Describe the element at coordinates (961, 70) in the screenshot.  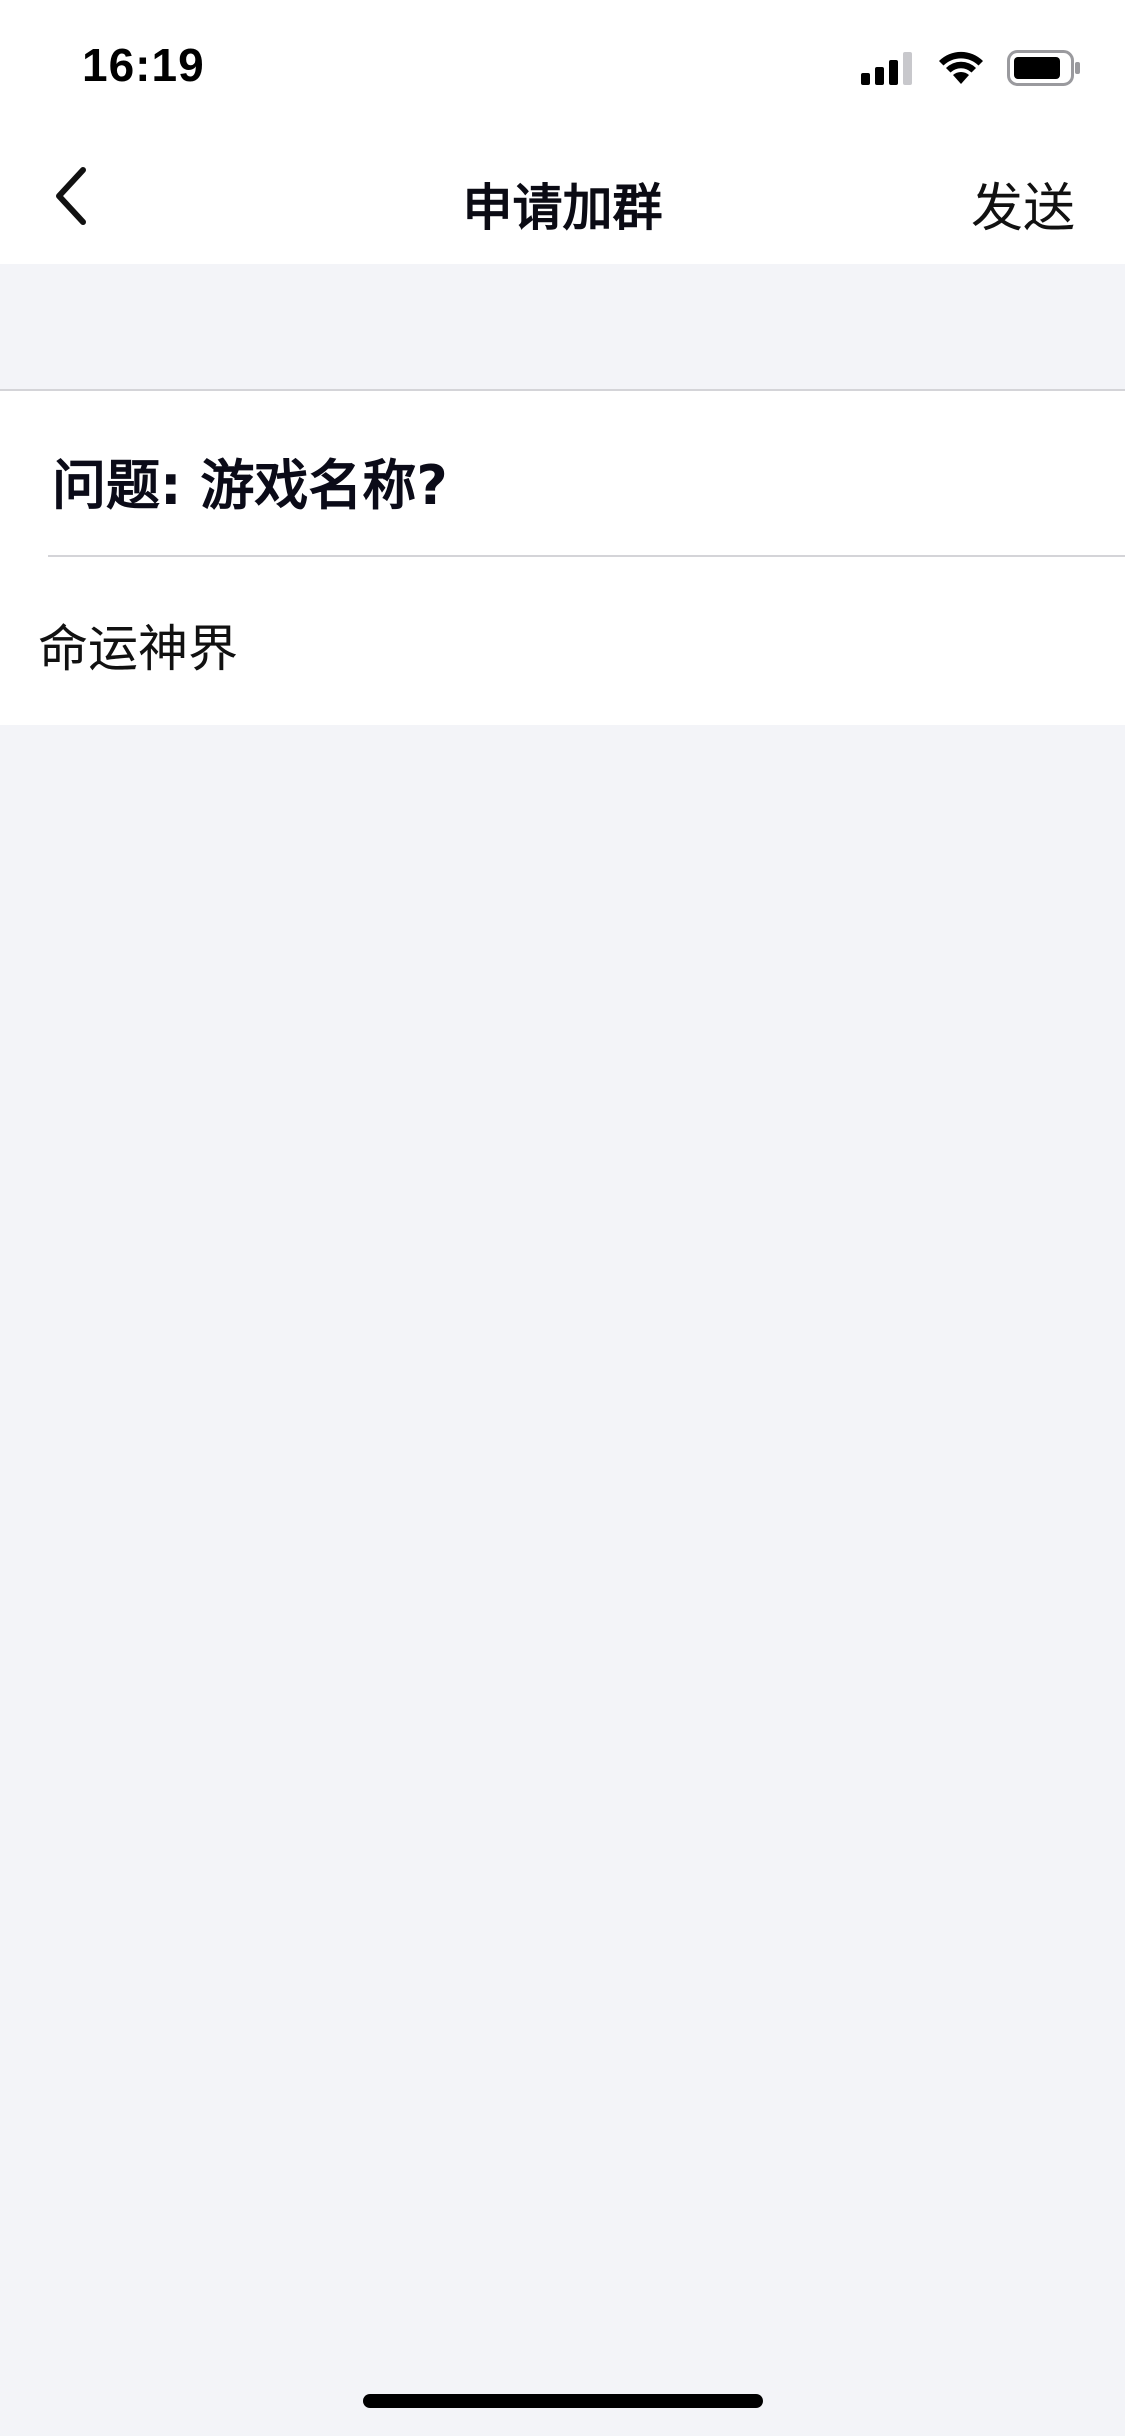
I see `wifi-icon` at that location.